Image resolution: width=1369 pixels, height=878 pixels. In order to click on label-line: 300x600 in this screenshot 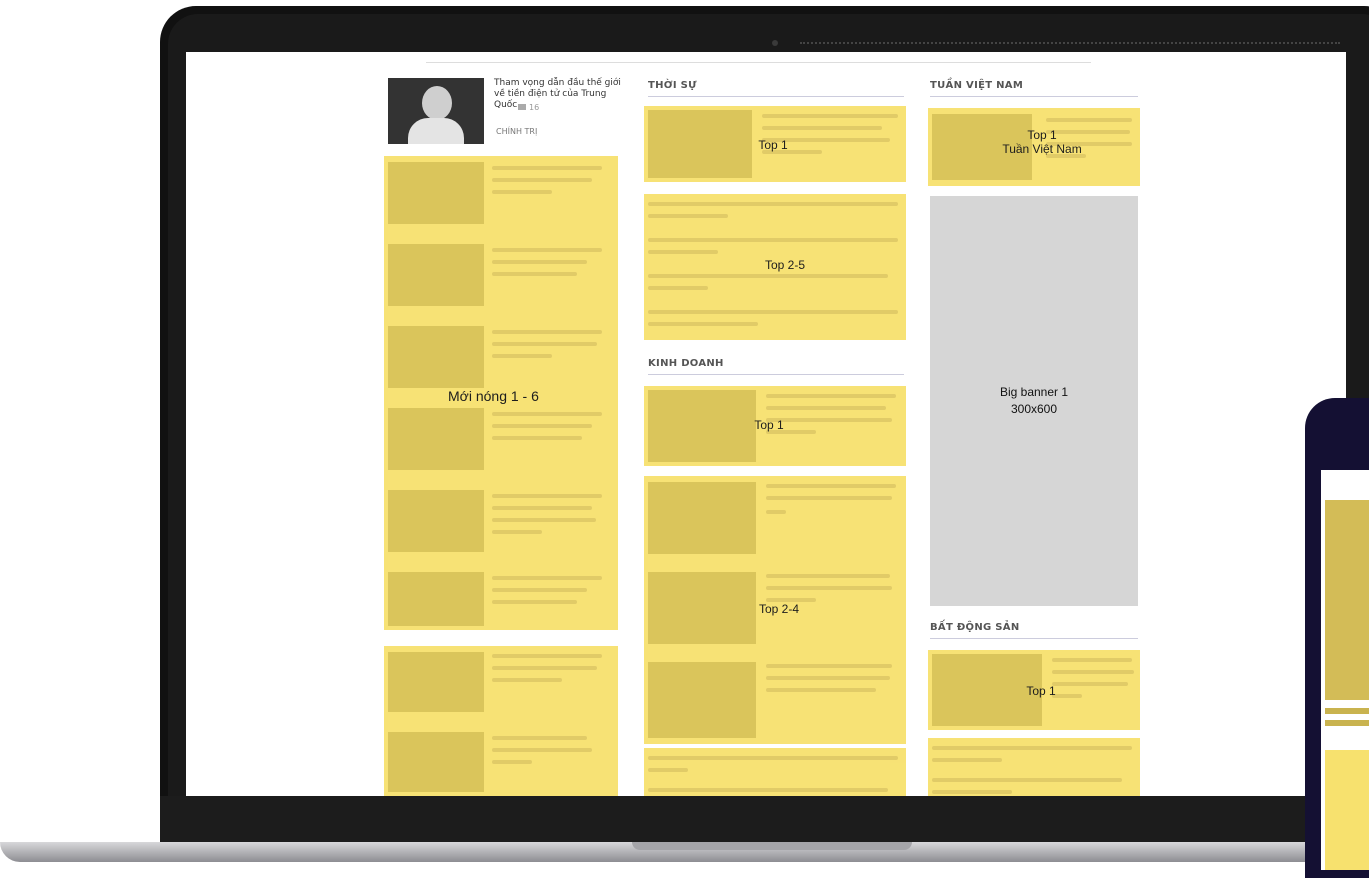, I will do `click(1034, 409)`.